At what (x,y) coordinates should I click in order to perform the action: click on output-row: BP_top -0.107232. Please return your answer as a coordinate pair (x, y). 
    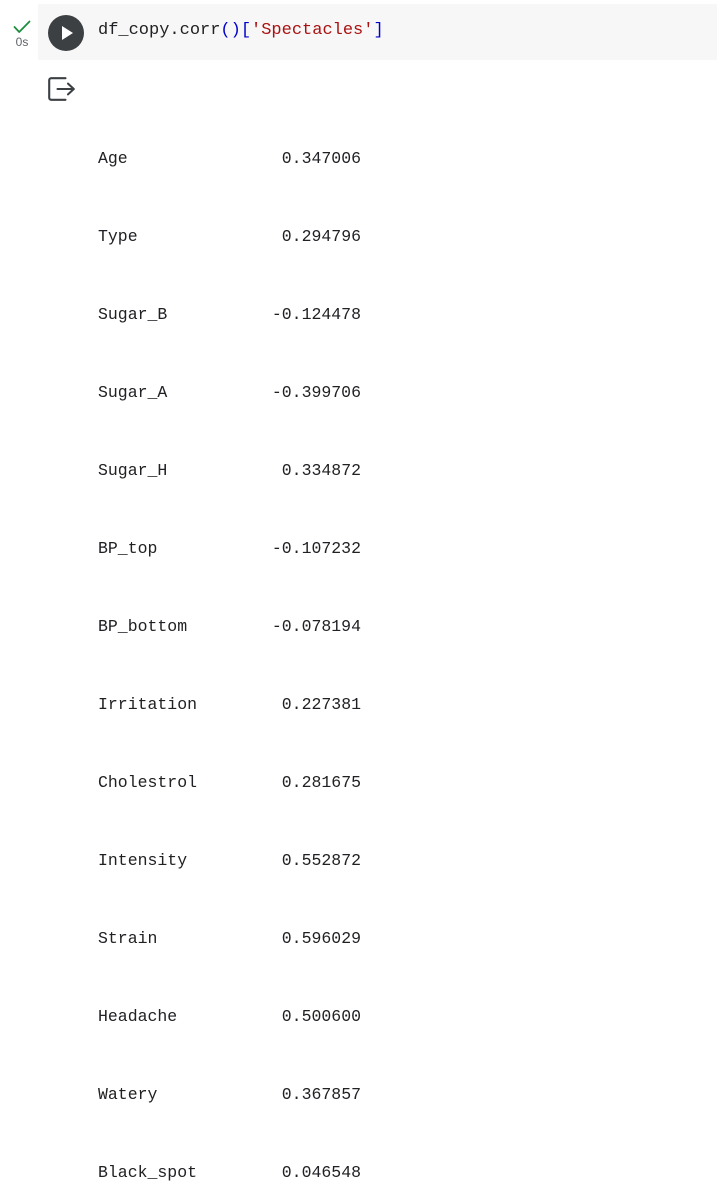
    Looking at the image, I should click on (256, 549).